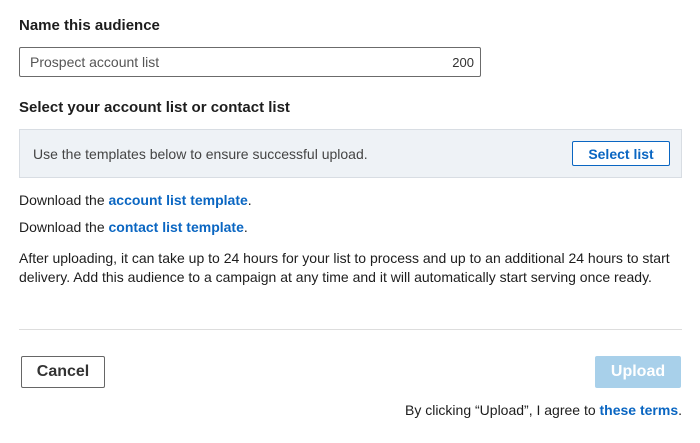  Describe the element at coordinates (680, 410) in the screenshot. I see `terms-suffix: .` at that location.